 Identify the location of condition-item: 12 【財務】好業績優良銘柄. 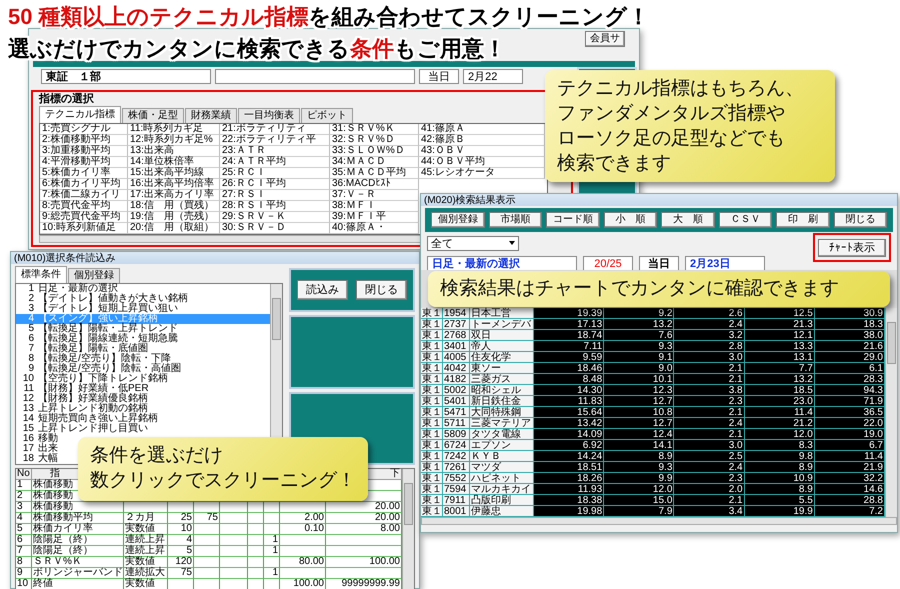
(83, 399).